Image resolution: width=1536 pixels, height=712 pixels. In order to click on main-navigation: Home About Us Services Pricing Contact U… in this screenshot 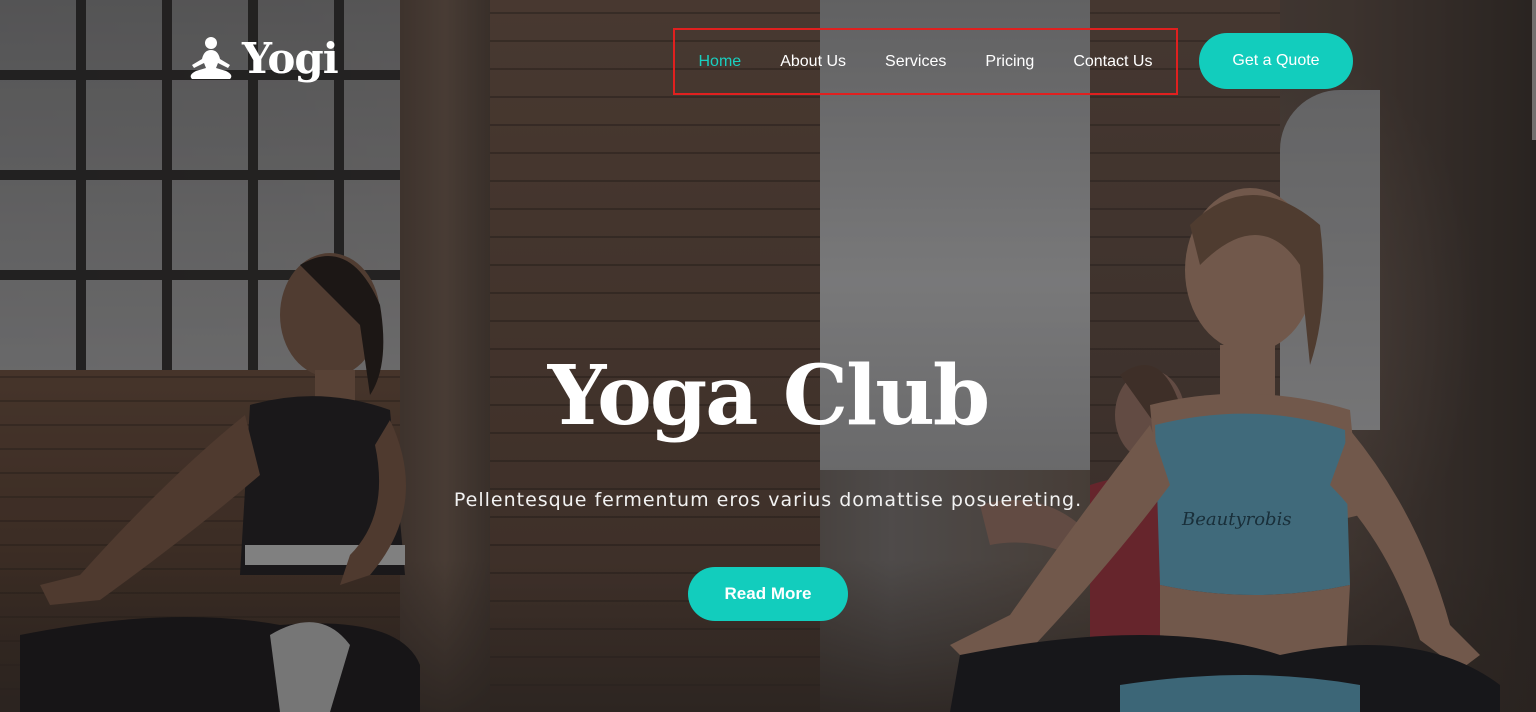, I will do `click(925, 61)`.